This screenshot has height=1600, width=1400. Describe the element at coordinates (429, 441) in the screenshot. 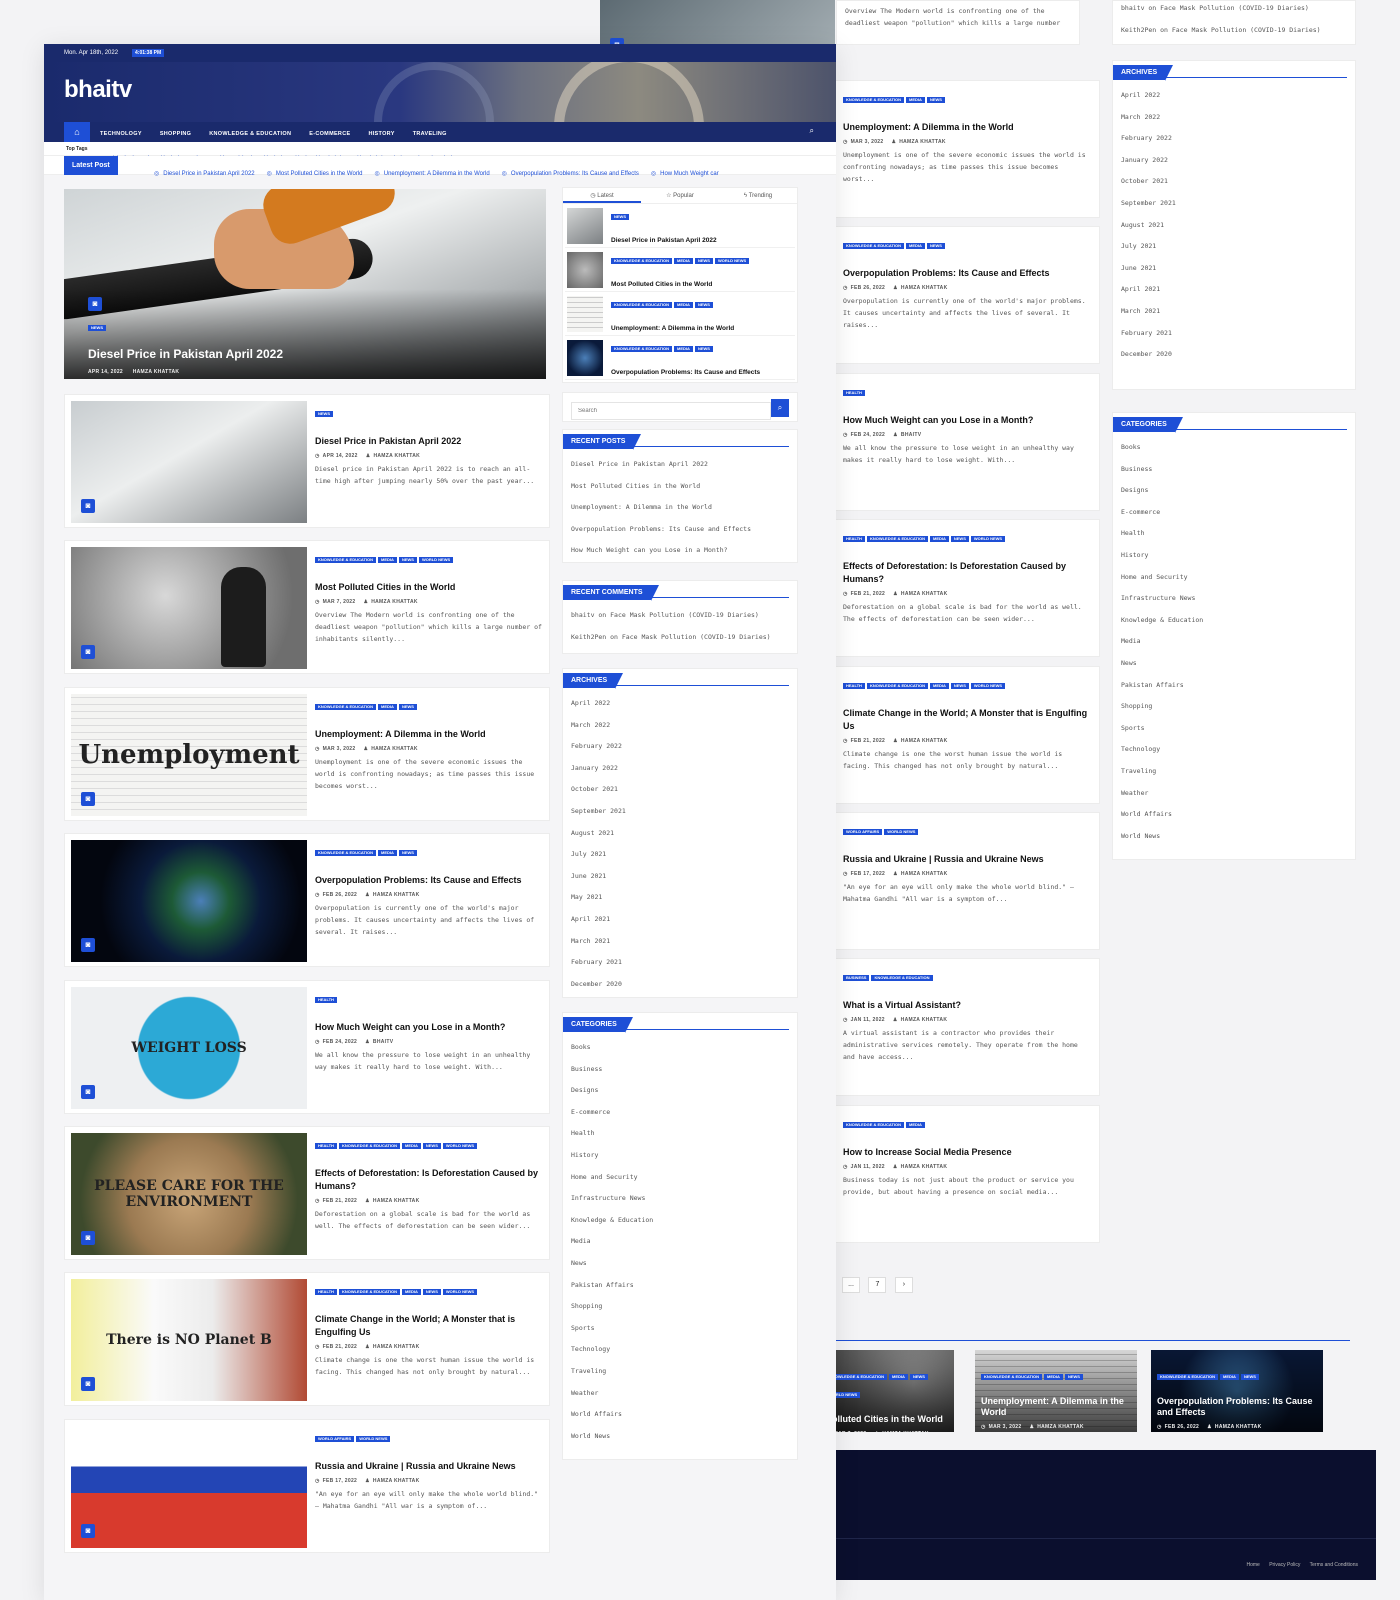

I see `post-title: Diesel Price in Pakistan April 2022` at that location.